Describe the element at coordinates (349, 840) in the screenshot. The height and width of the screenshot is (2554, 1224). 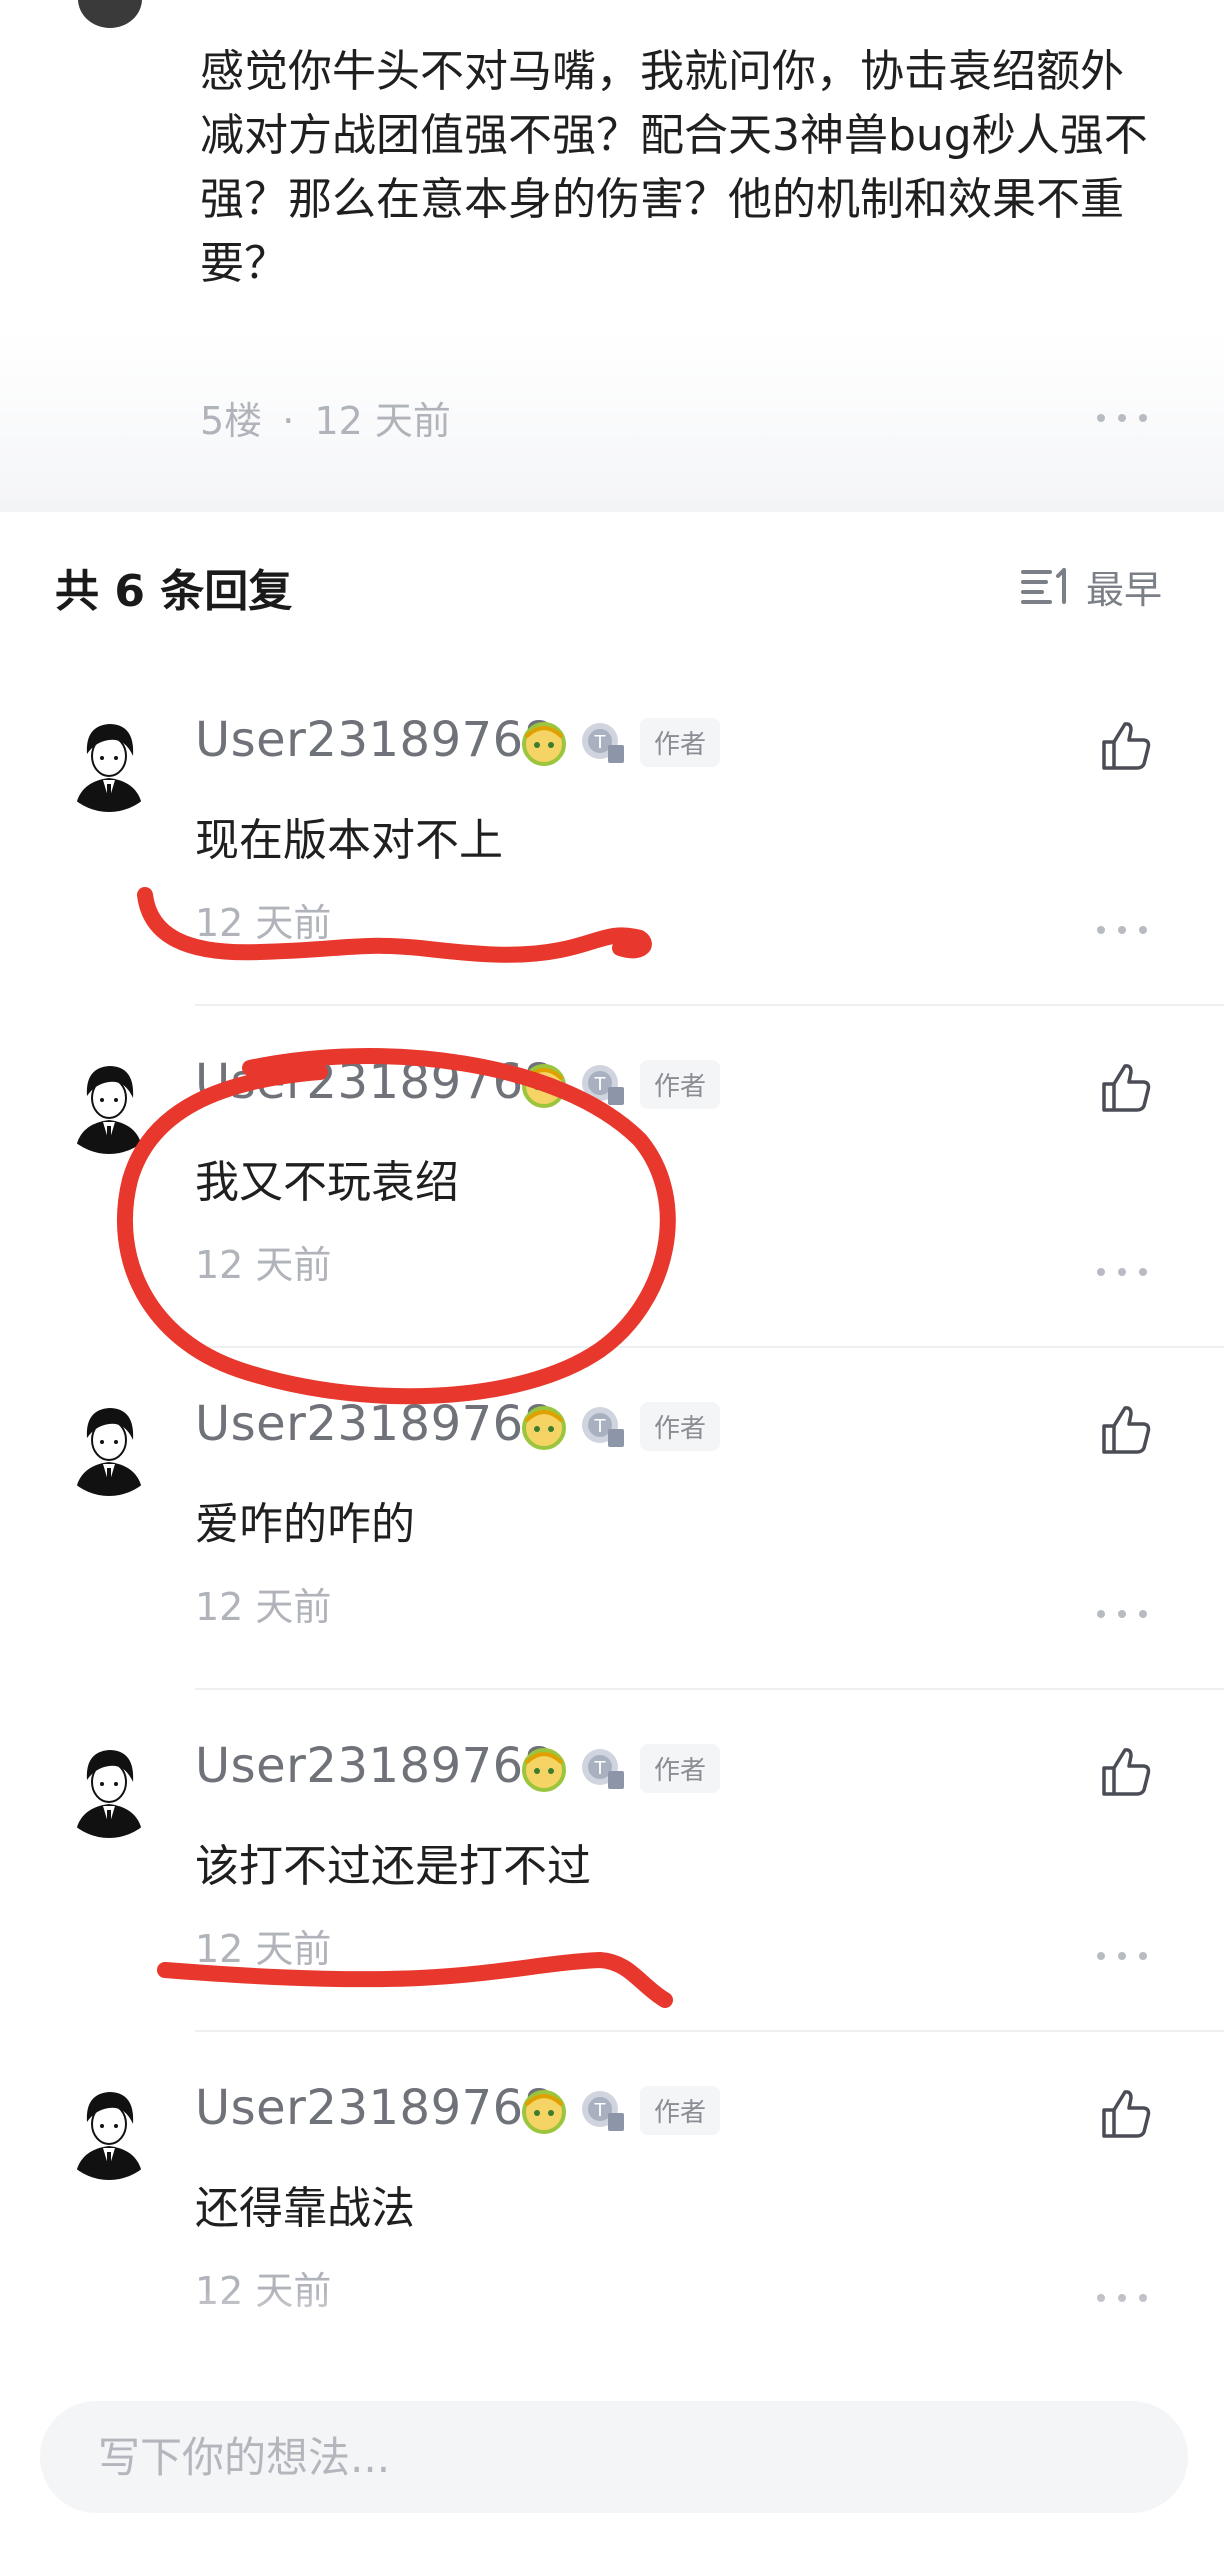
I see `reply-text: 现在版本对不上` at that location.